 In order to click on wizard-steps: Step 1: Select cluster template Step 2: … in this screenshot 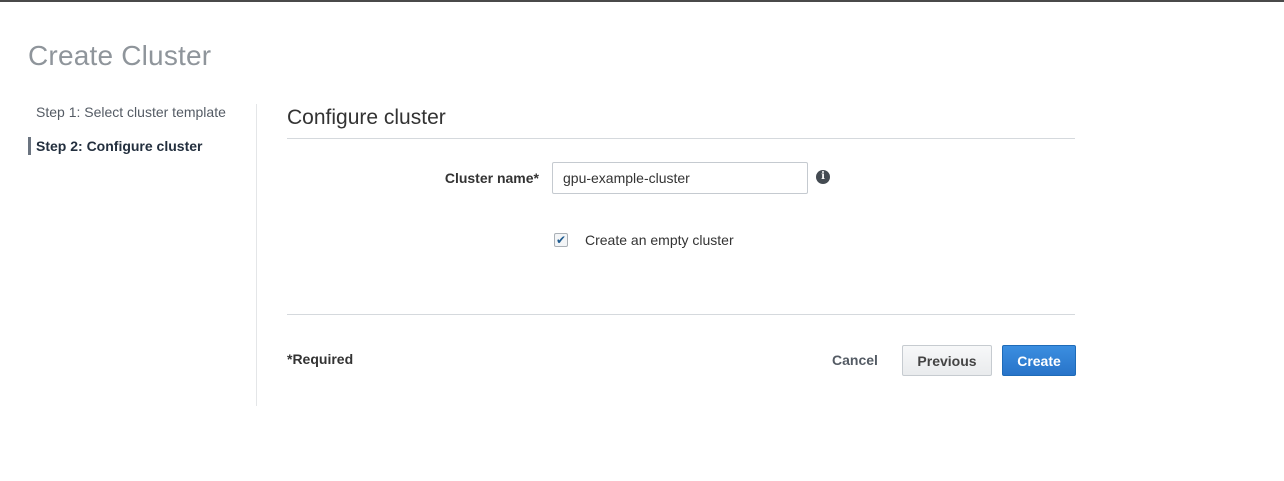, I will do `click(143, 136)`.